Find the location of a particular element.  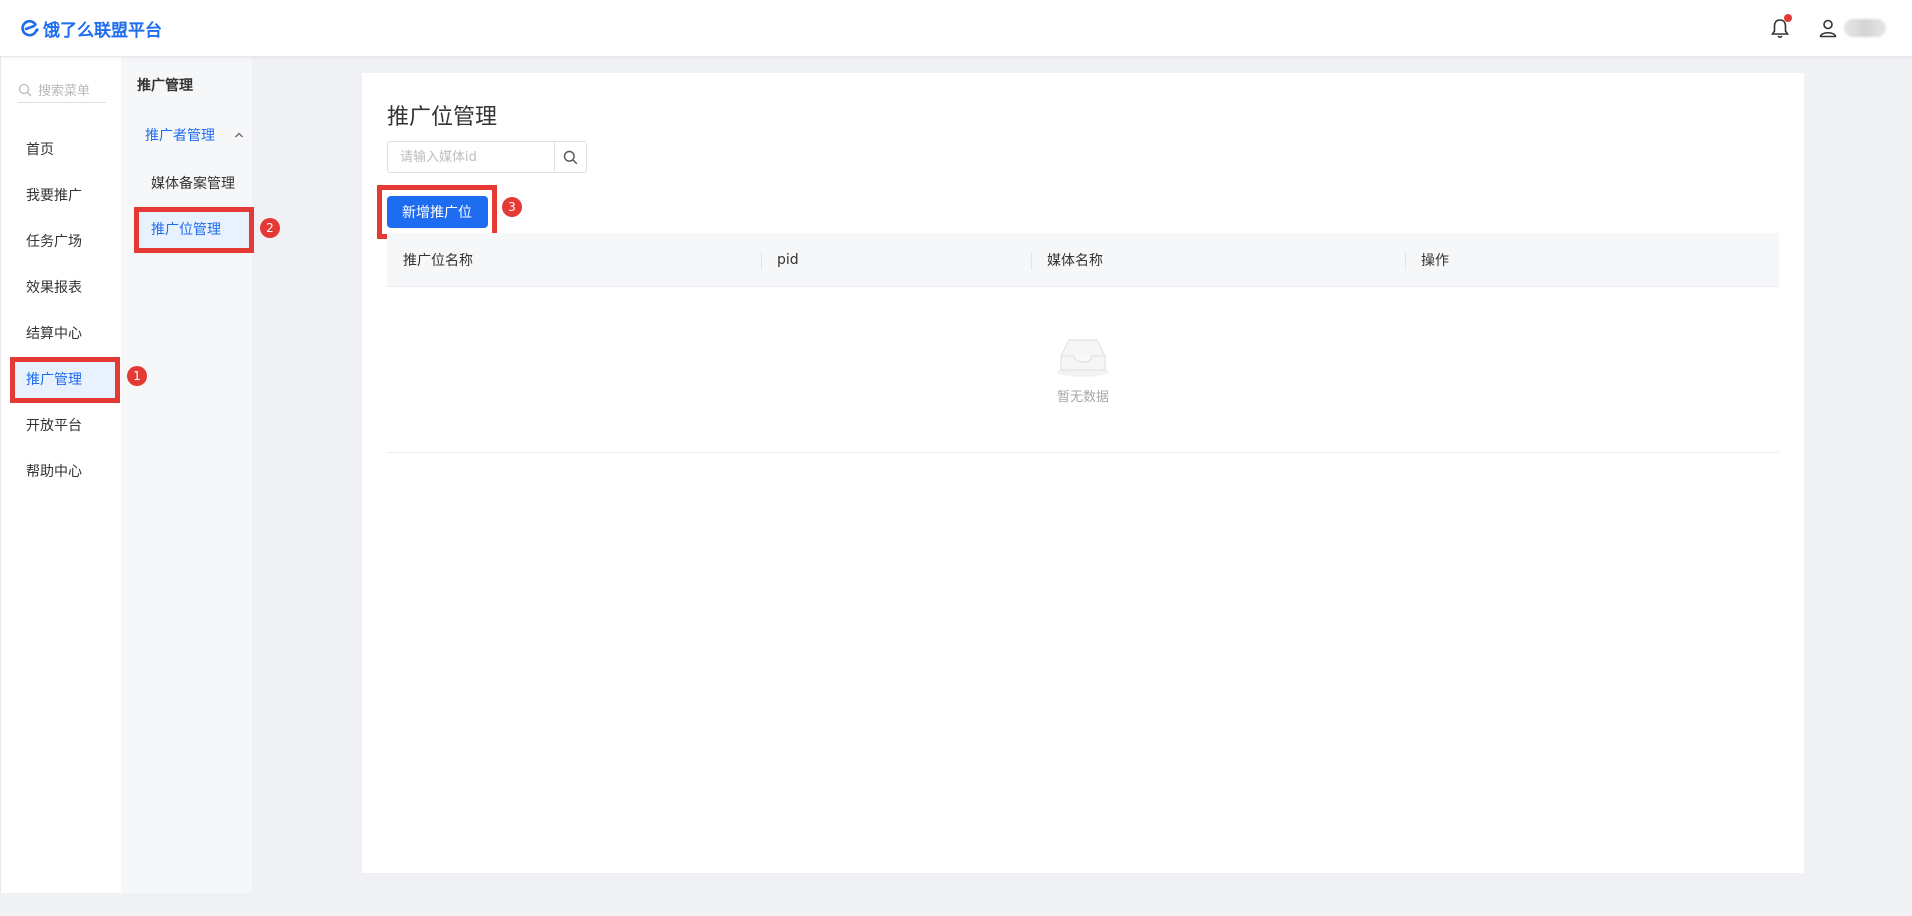

sidebar-menu: 首页 我要推广 任务广场 效果报表 结算中心 推广管理 开放平台 帮助中心 is located at coordinates (65, 311).